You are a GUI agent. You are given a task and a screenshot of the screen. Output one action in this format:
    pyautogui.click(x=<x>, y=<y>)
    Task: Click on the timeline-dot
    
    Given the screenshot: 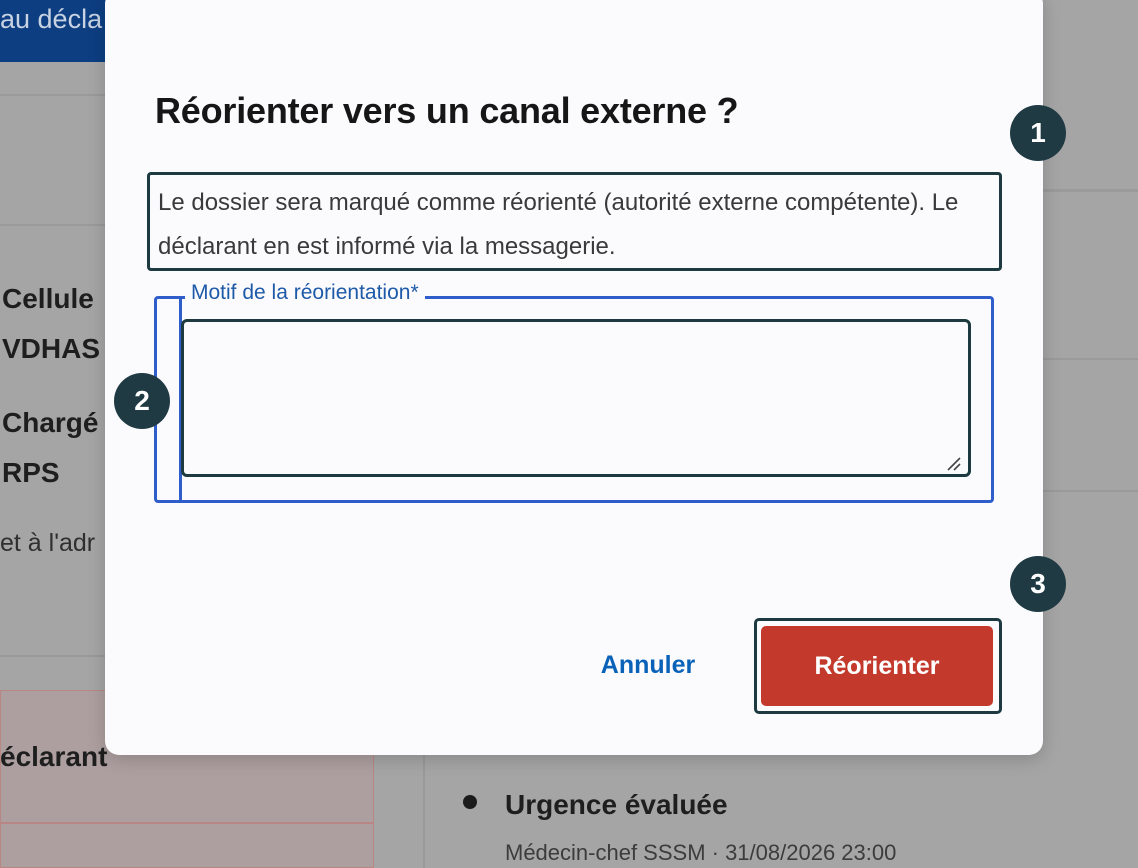 What is the action you would take?
    pyautogui.click(x=470, y=802)
    